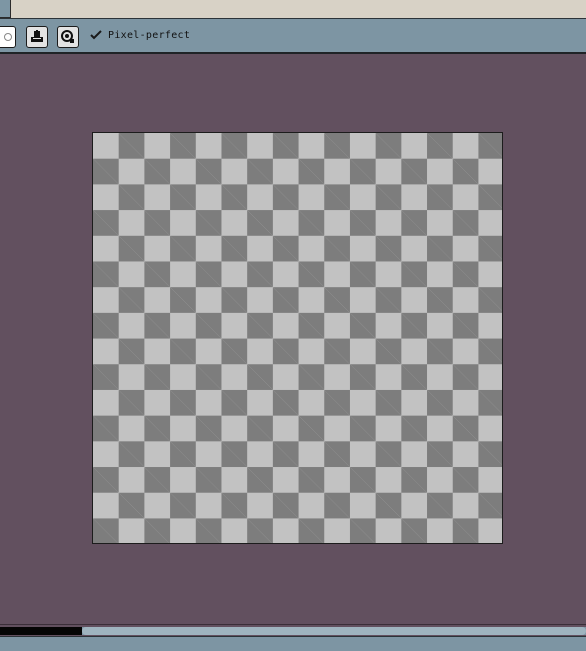  Describe the element at coordinates (293, 643) in the screenshot. I see `status-bar` at that location.